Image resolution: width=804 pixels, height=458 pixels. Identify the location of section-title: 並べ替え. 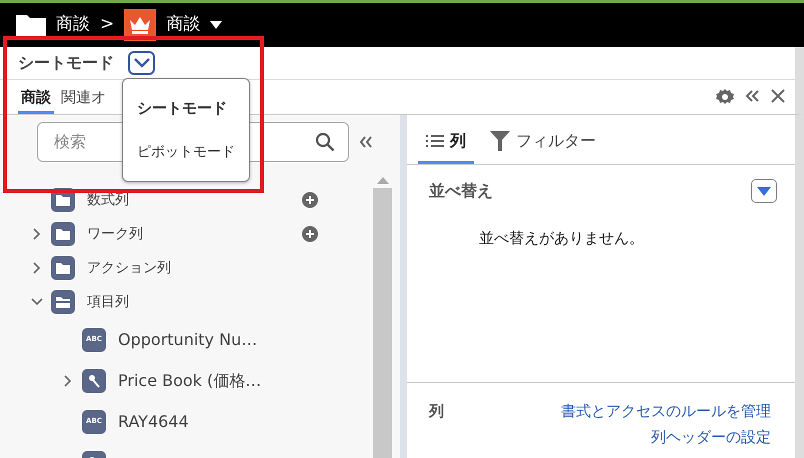
(461, 191).